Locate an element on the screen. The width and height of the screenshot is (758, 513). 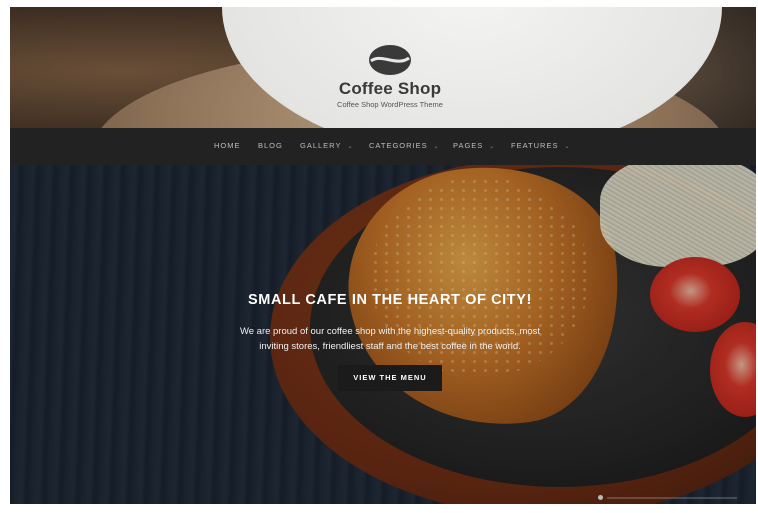
nav-item-label: HOME is located at coordinates (227, 145).